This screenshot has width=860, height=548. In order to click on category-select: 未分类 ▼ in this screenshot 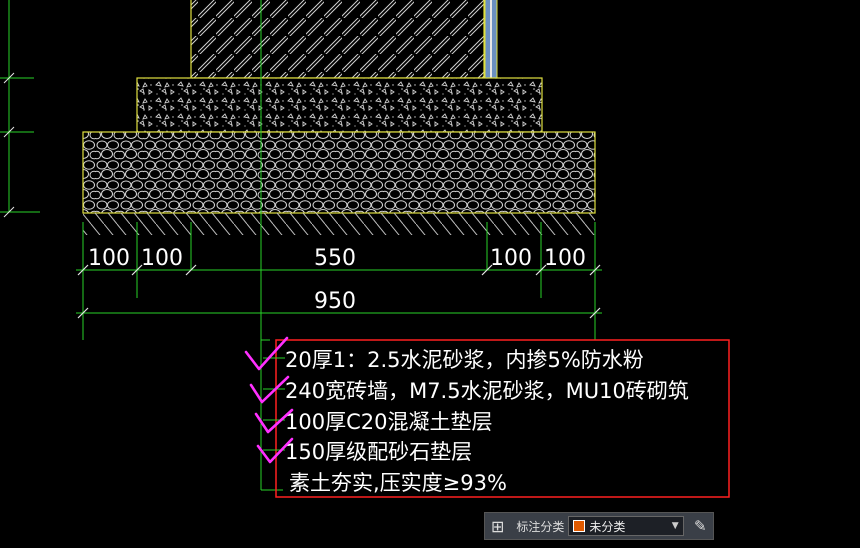, I will do `click(626, 526)`.